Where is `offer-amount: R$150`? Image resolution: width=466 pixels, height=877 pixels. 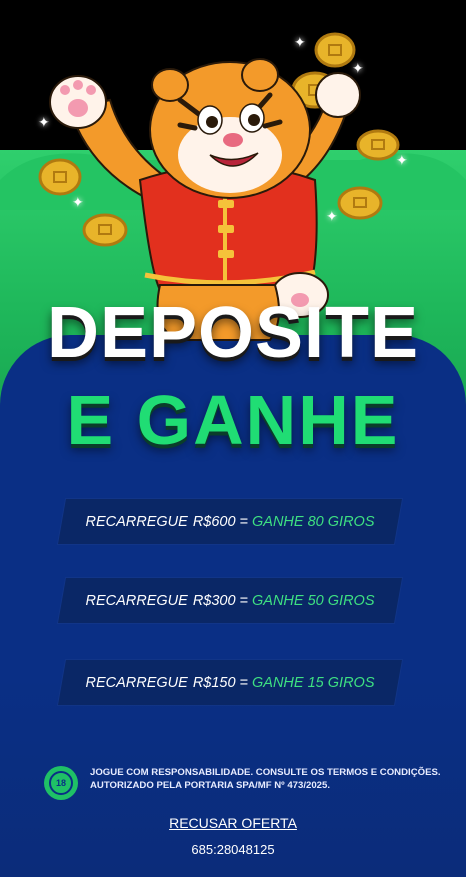
offer-amount: R$150 is located at coordinates (214, 682).